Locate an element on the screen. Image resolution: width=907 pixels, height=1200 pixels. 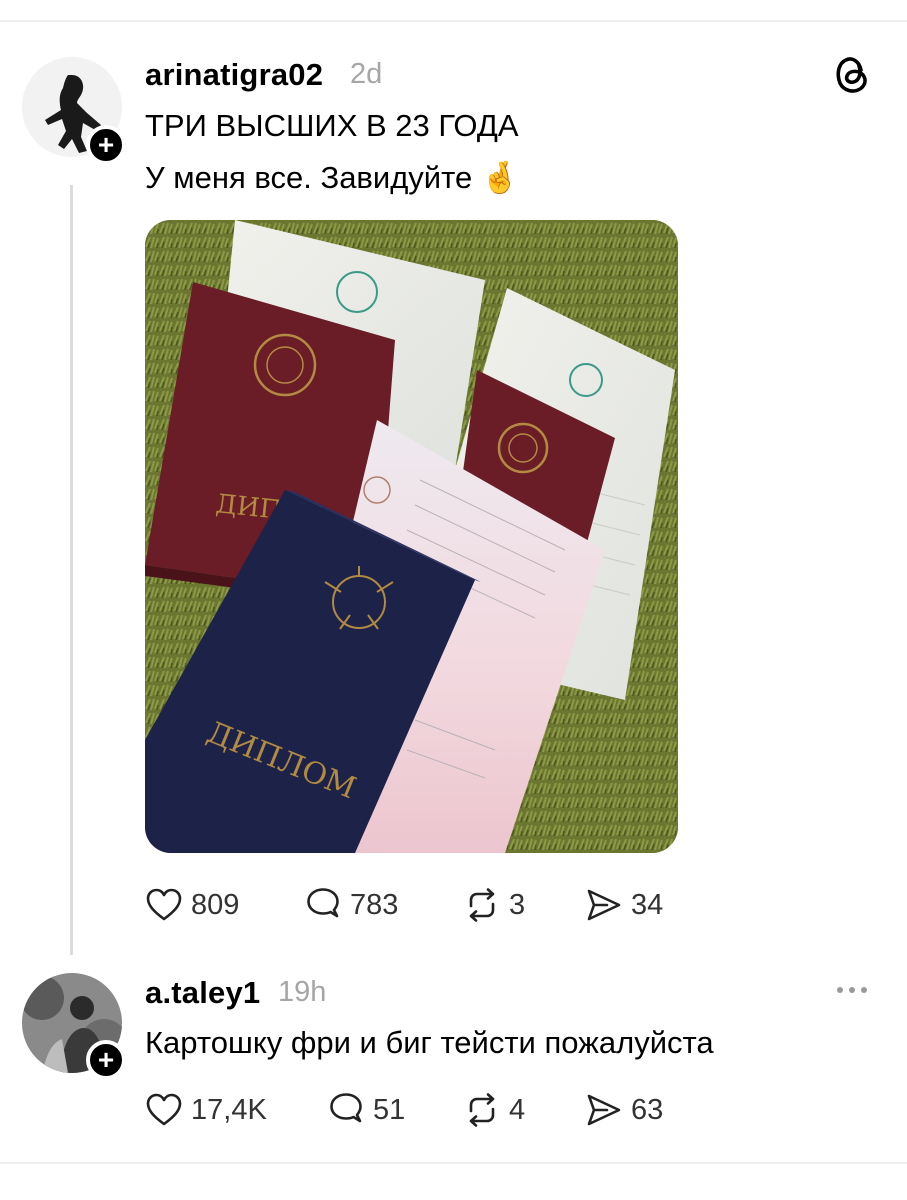
more-icon is located at coordinates (852, 990).